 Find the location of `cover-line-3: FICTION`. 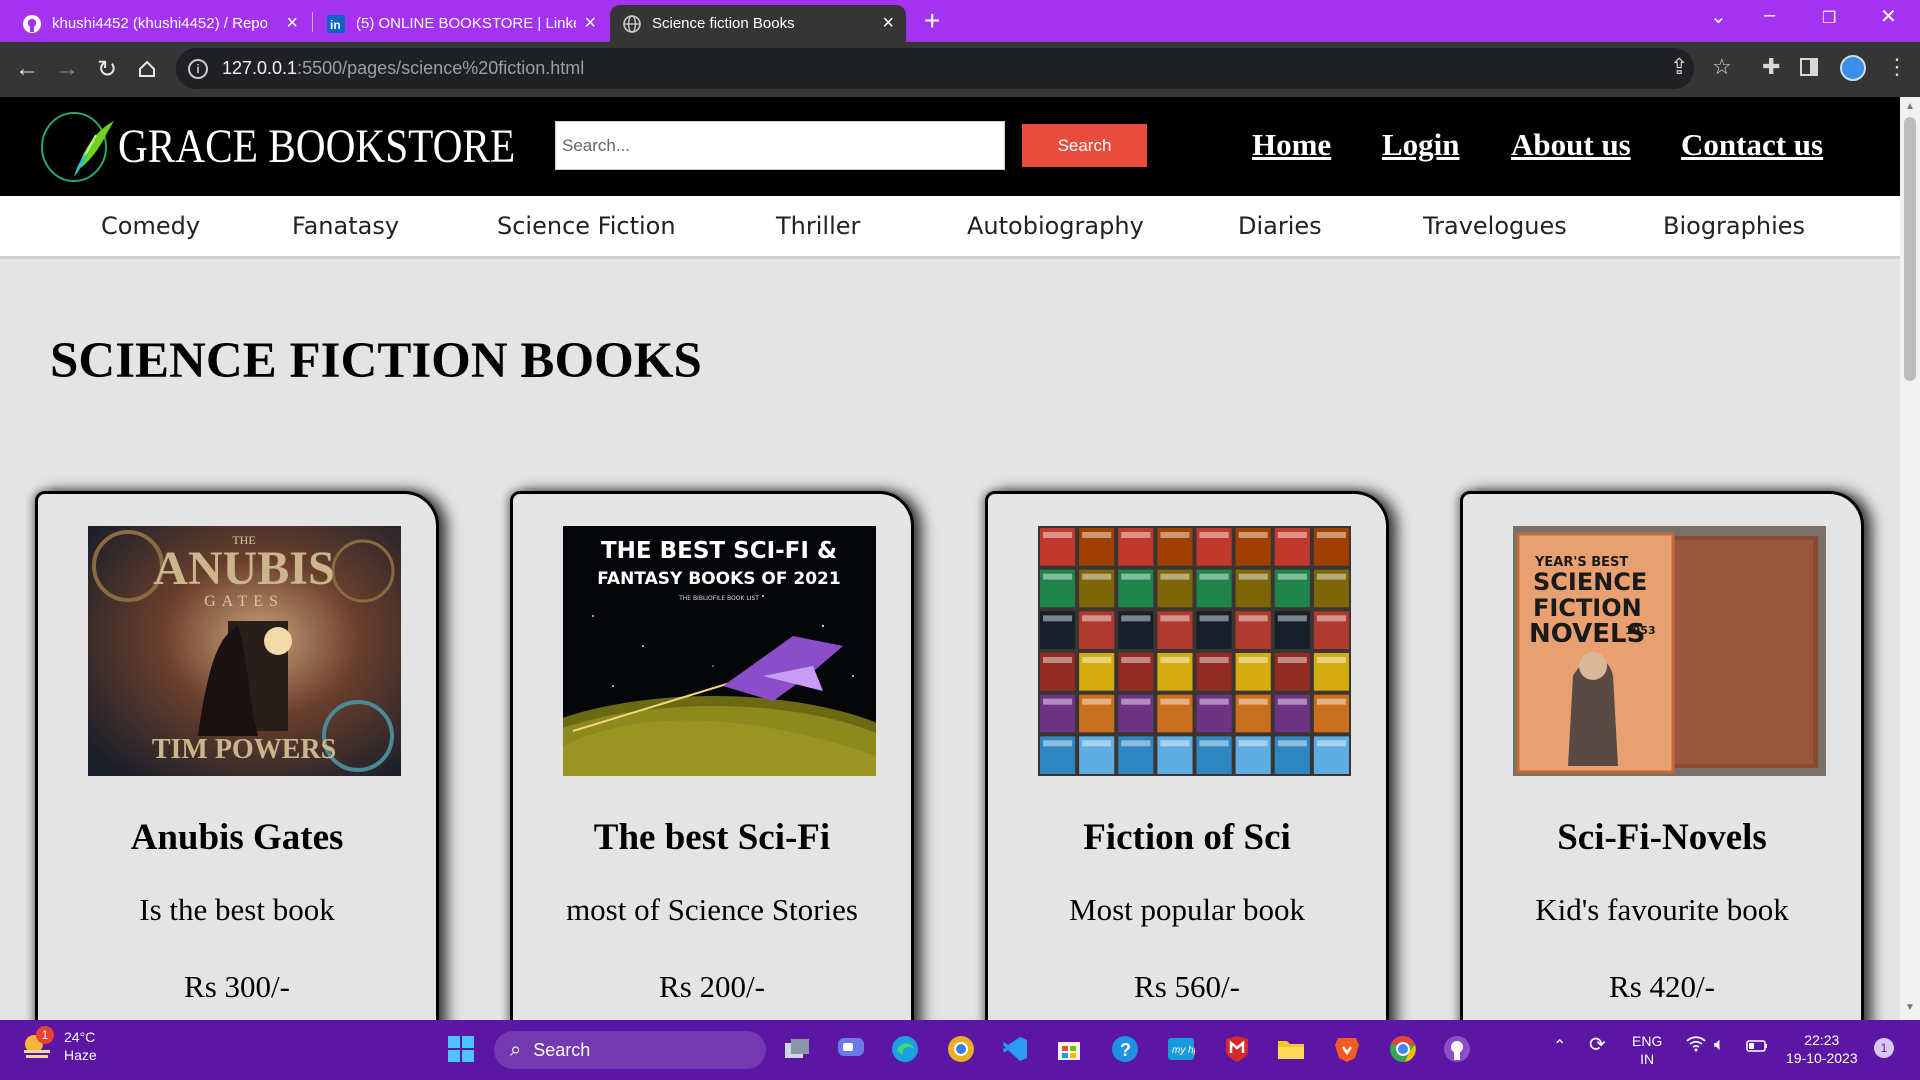

cover-line-3: FICTION is located at coordinates (1587, 608).